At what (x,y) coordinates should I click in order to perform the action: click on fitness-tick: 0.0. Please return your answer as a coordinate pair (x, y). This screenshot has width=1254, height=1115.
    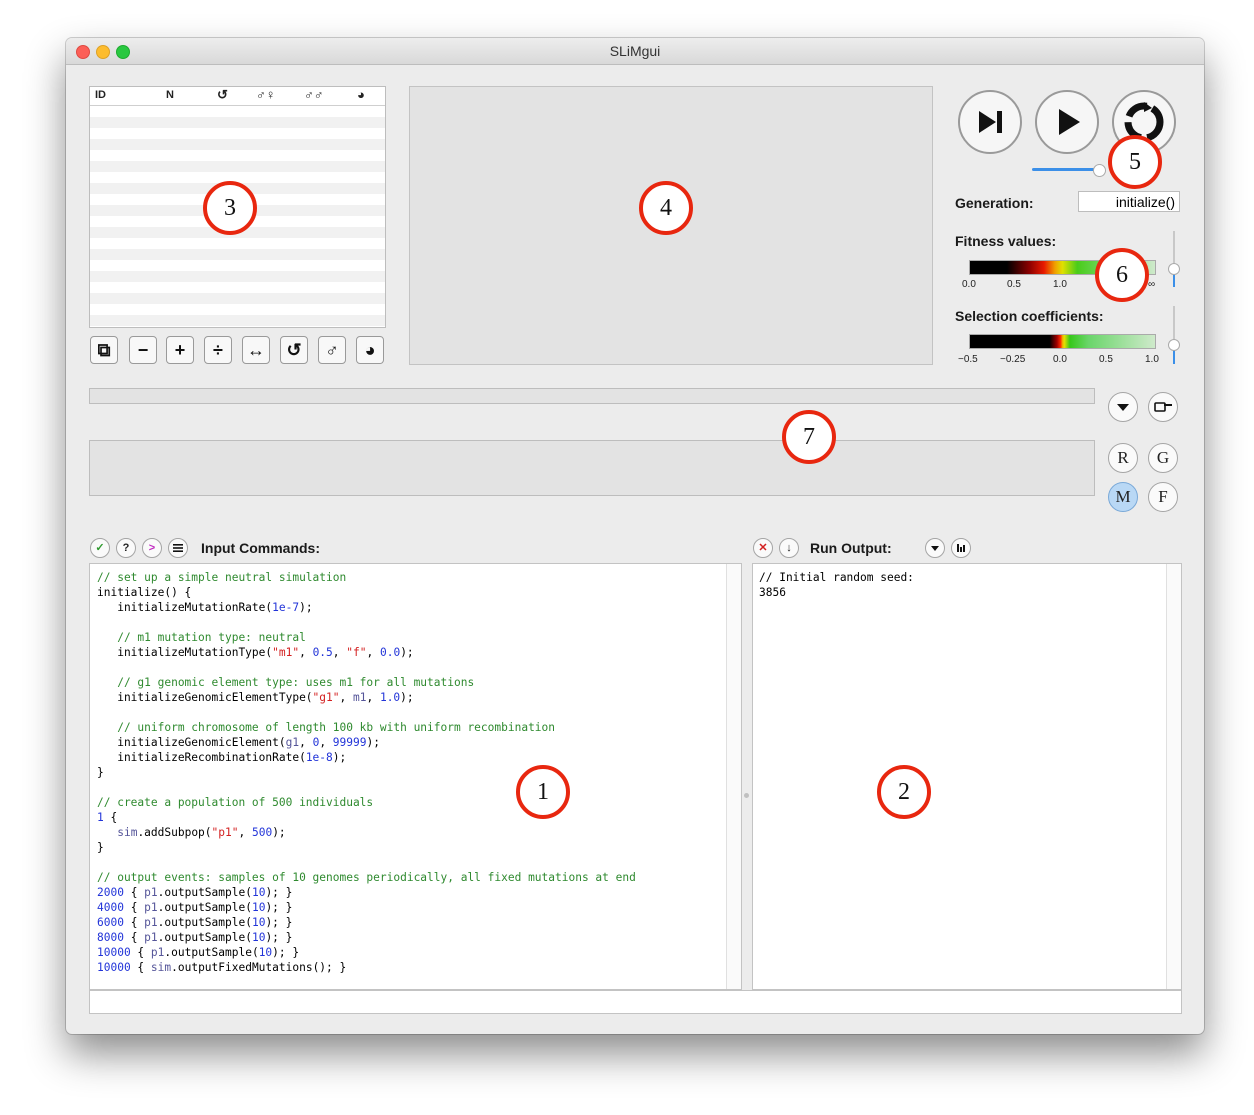
    Looking at the image, I should click on (969, 284).